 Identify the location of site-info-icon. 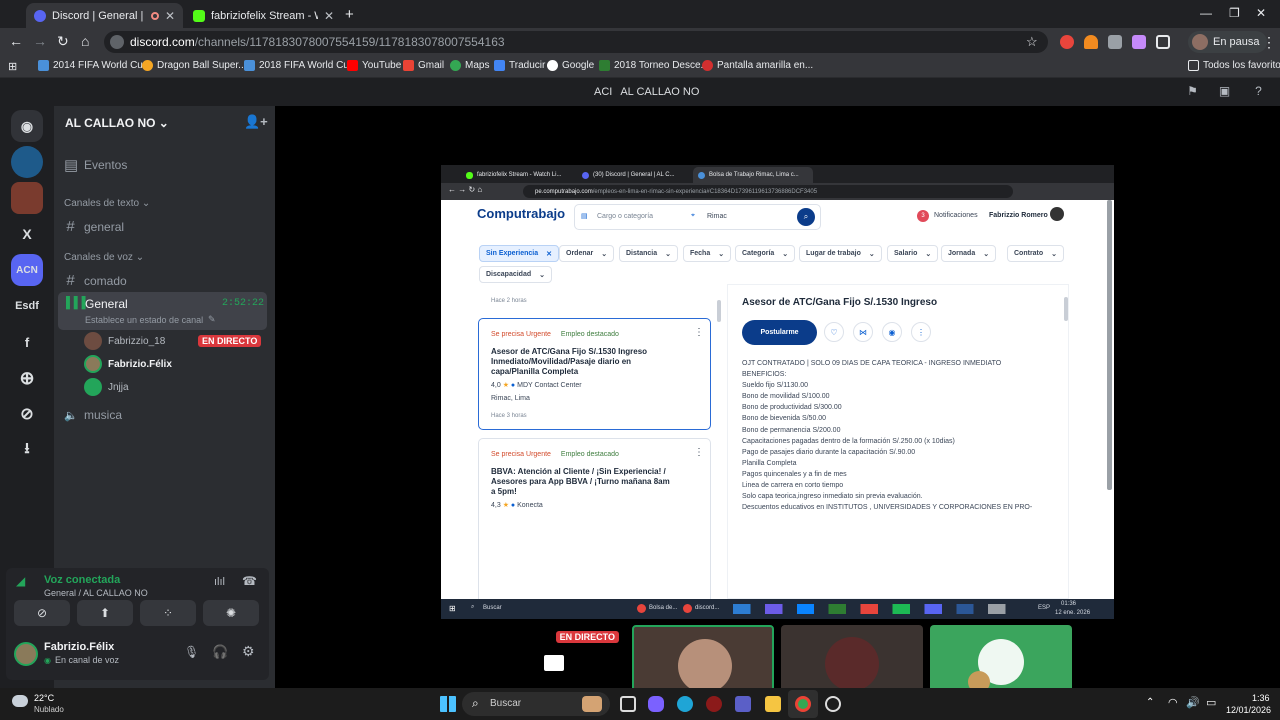
(117, 42).